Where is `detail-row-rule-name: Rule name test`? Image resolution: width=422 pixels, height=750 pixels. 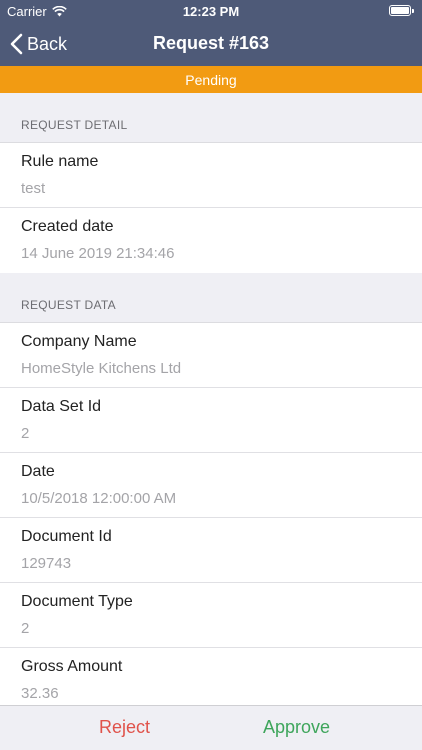 detail-row-rule-name: Rule name test is located at coordinates (211, 175).